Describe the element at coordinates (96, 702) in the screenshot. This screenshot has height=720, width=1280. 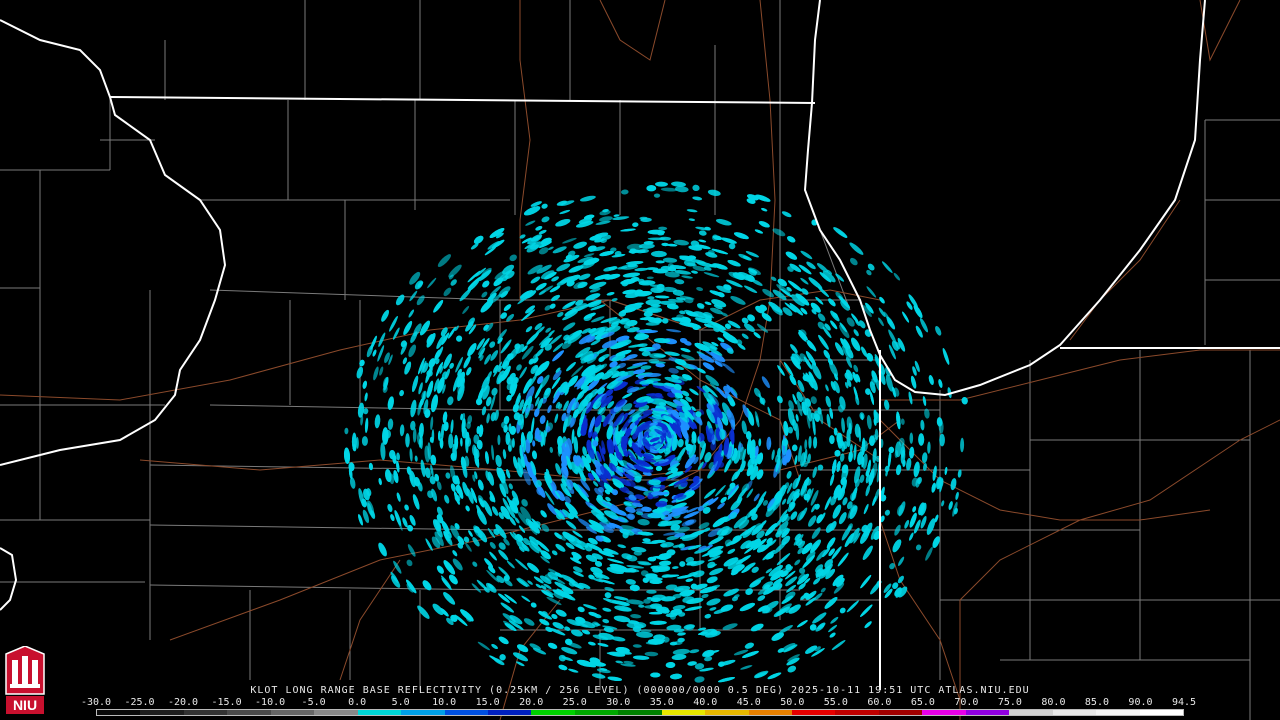
I see `scale-label: -30.0` at that location.